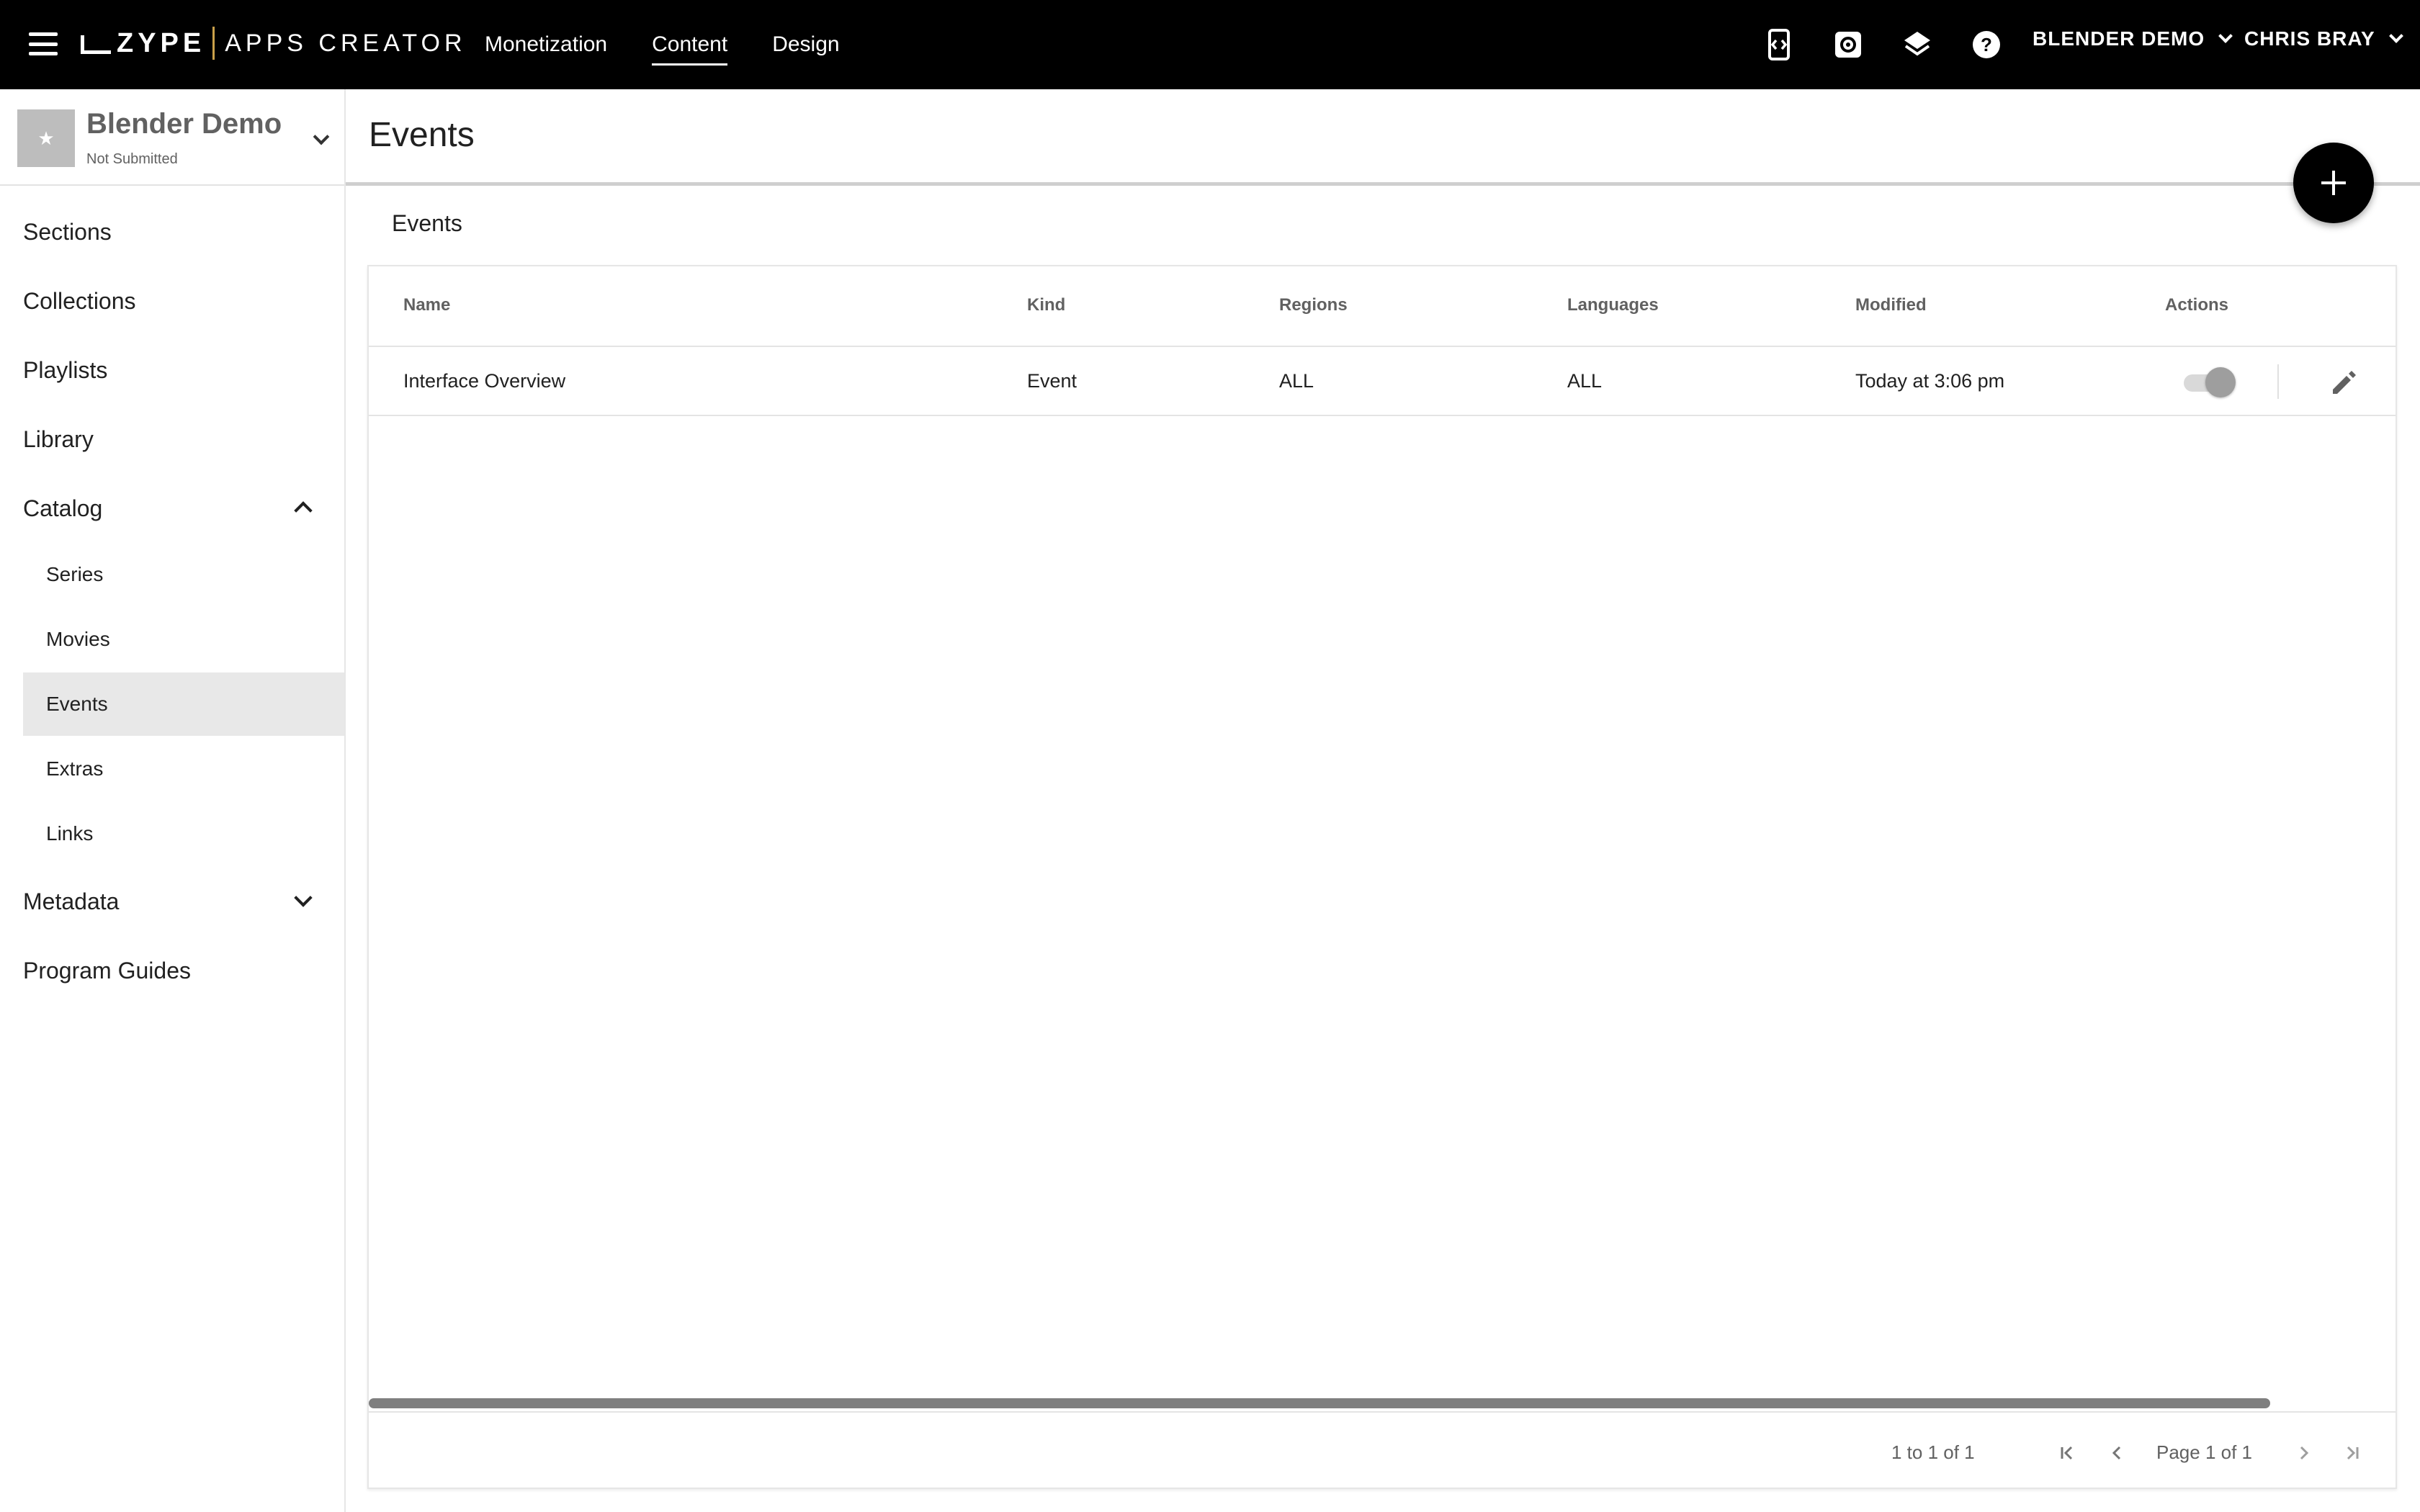 The height and width of the screenshot is (1512, 2420). What do you see at coordinates (161, 42) in the screenshot?
I see `logo-brand: ZYPE` at bounding box center [161, 42].